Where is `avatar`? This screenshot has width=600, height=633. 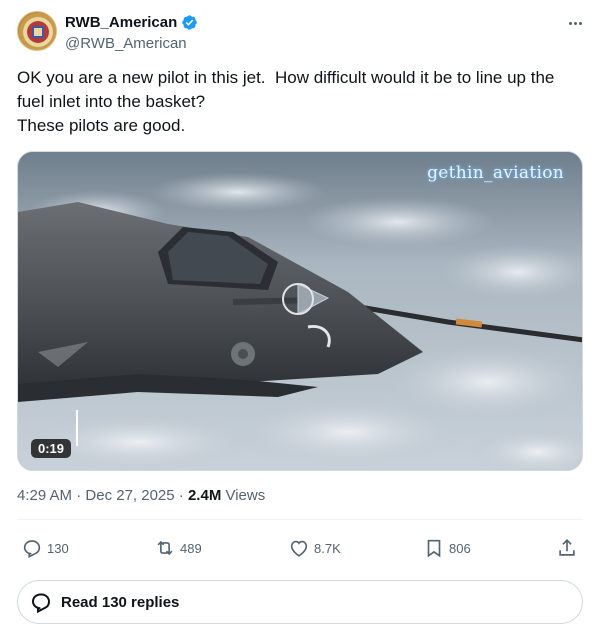 avatar is located at coordinates (37, 31).